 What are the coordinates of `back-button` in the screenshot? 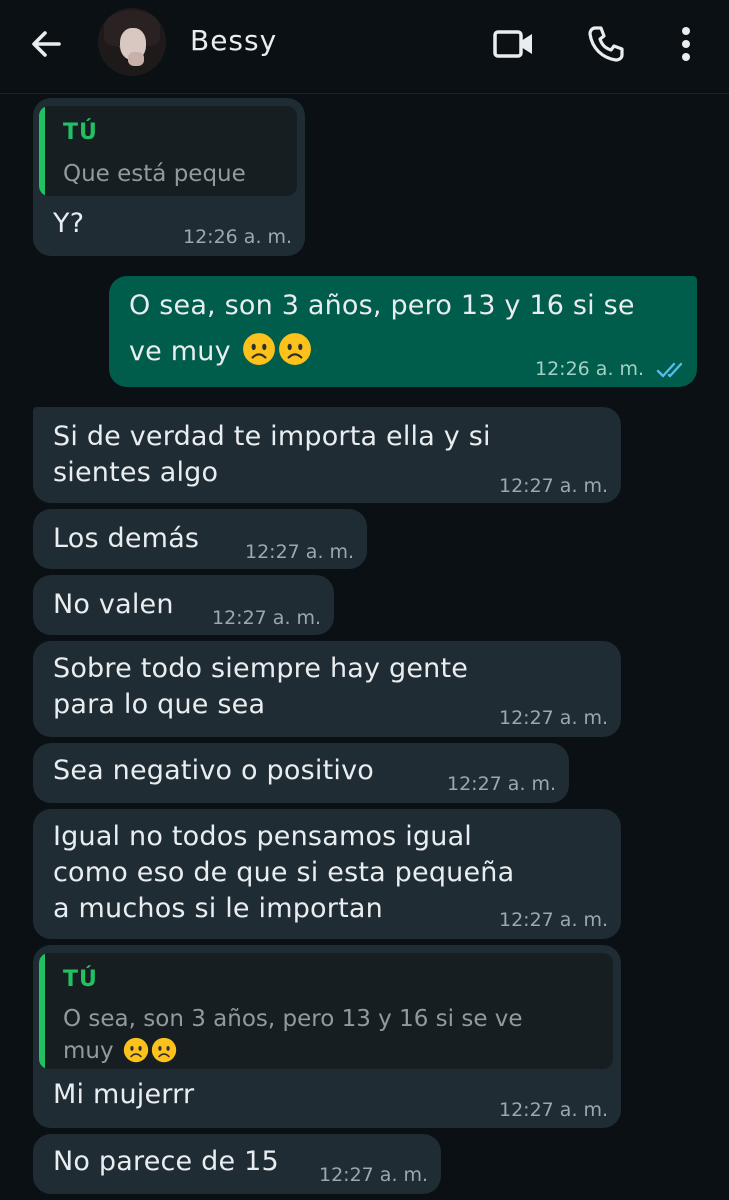 It's located at (46, 44).